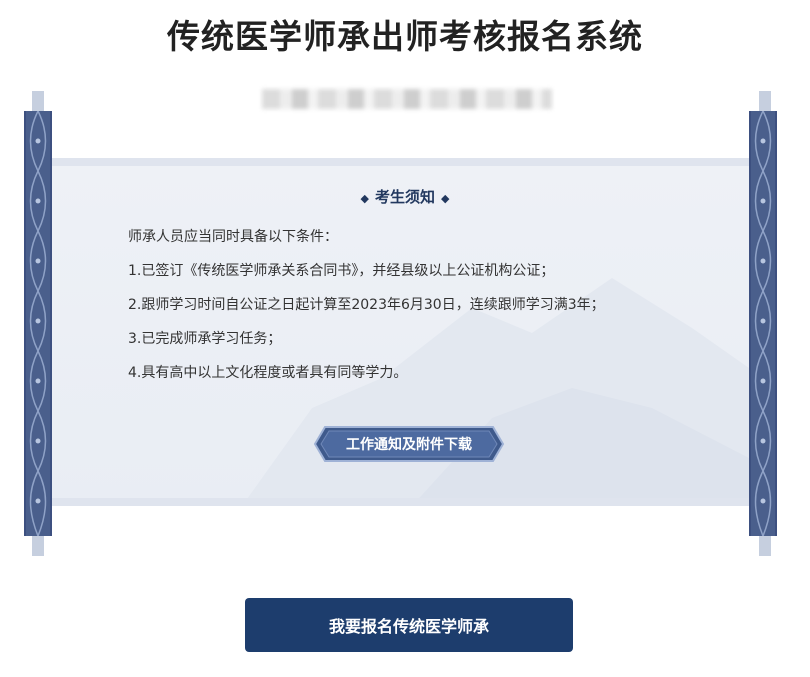  I want to click on notice-line-4: 4.具有高中以上文化程度或者具有同等学力。, so click(268, 373).